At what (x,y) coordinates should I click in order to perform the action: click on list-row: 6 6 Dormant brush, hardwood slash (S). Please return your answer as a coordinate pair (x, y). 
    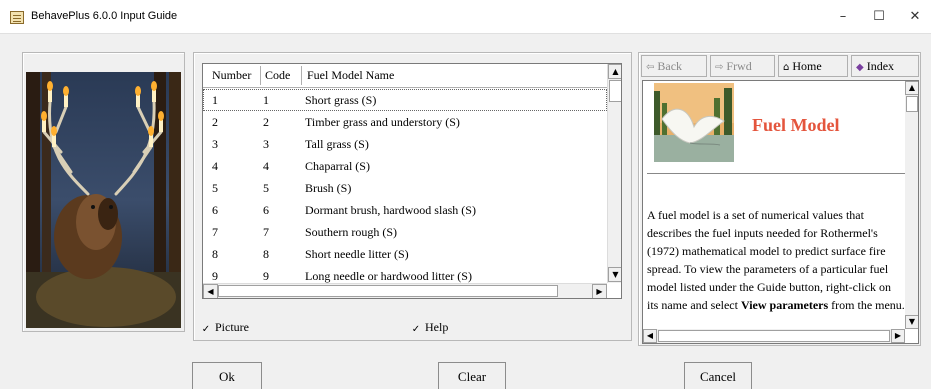
    Looking at the image, I should click on (405, 210).